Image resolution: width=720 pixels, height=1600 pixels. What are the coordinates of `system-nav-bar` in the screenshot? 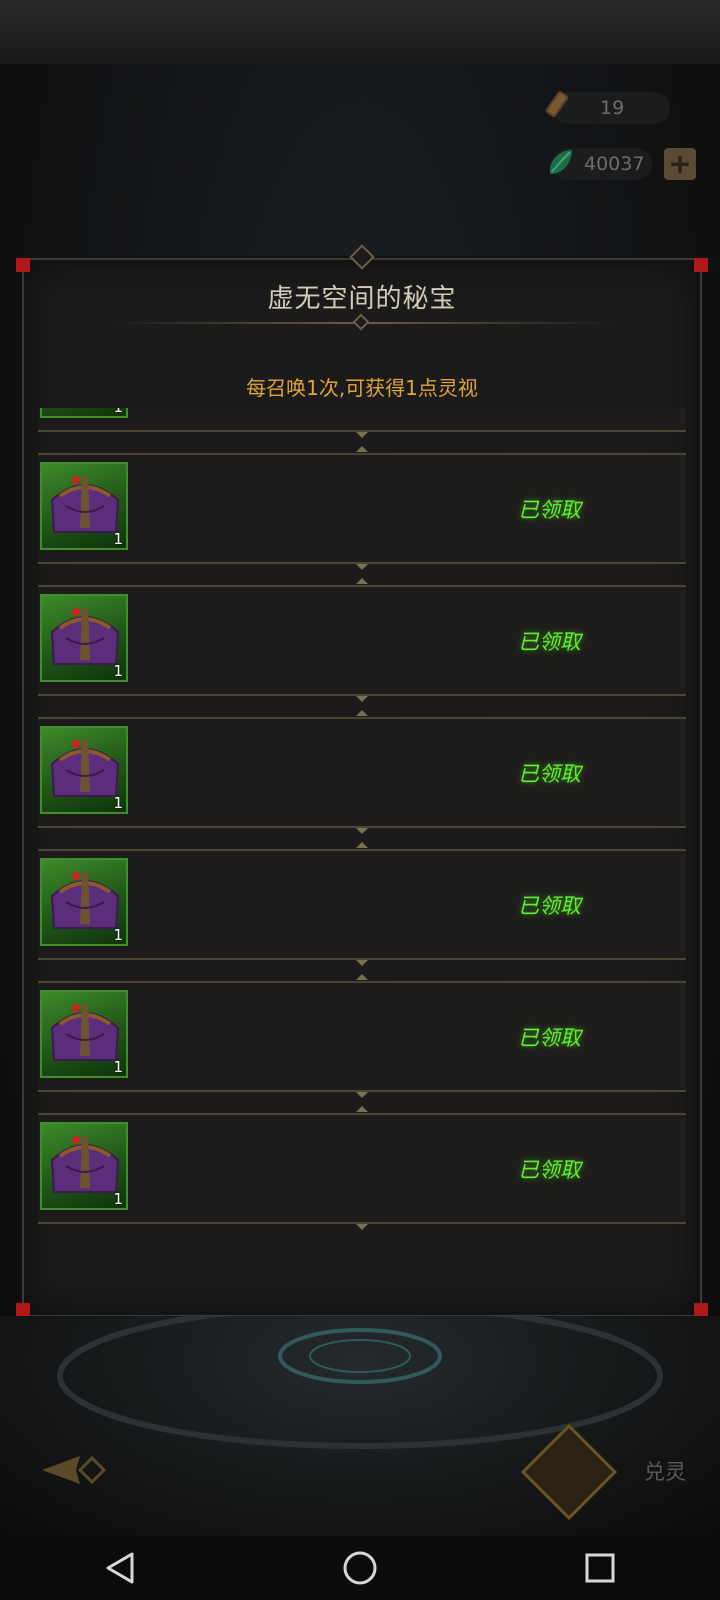 It's located at (360, 1568).